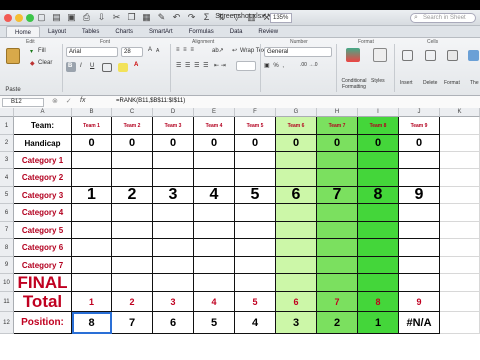 The height and width of the screenshot is (360, 480). What do you see at coordinates (43, 213) in the screenshot?
I see `row-label-cat4: Category 4` at bounding box center [43, 213].